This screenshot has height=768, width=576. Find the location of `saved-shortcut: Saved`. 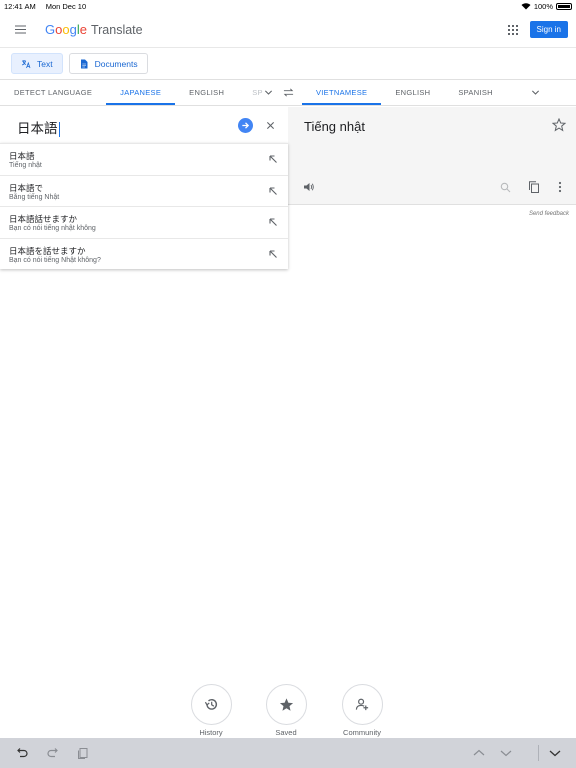

saved-shortcut: Saved is located at coordinates (286, 710).